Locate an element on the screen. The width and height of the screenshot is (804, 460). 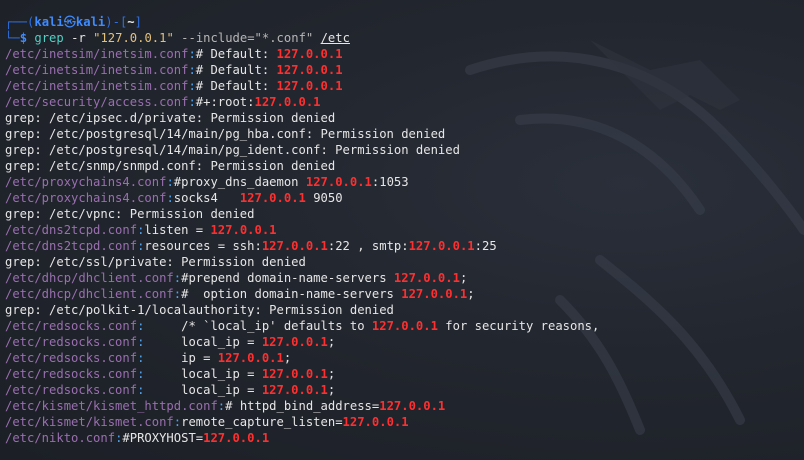
line-text: :1053 is located at coordinates (390, 182).